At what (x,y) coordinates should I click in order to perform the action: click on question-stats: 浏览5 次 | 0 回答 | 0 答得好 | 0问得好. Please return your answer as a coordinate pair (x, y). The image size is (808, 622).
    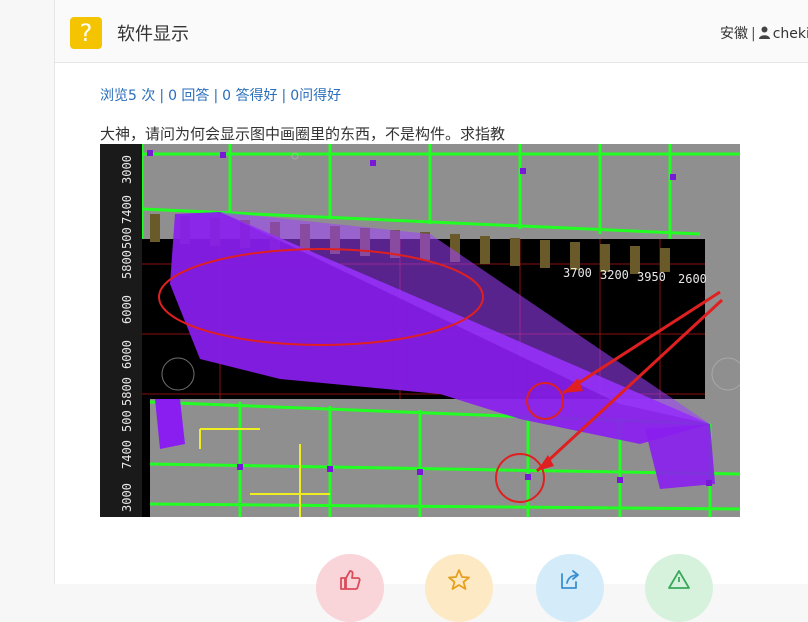
    Looking at the image, I should click on (221, 96).